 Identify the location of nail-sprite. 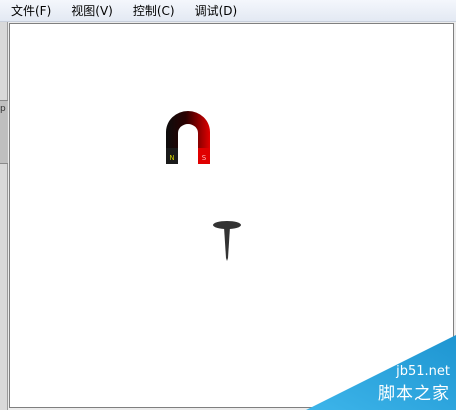
(227, 241).